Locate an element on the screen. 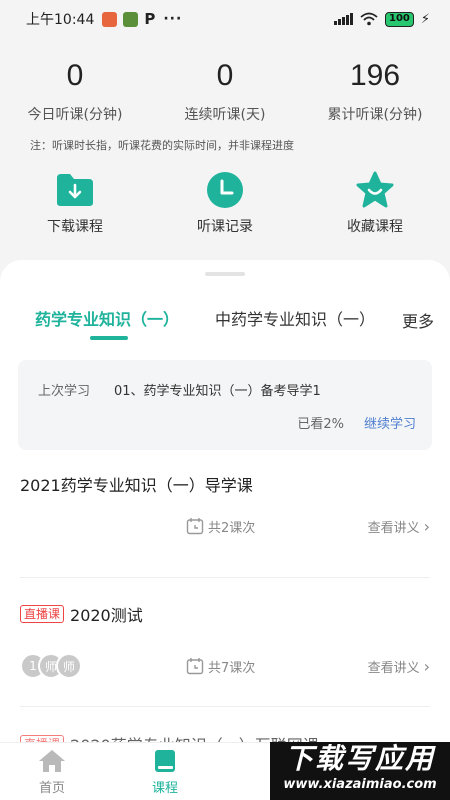  site-watermark: 下载写应用 www.xiazaimiao.com is located at coordinates (360, 771).